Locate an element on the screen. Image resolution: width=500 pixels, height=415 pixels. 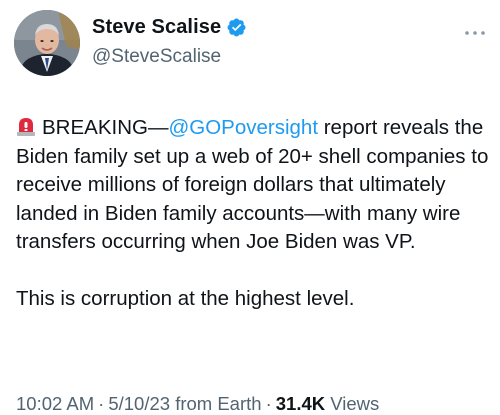
avatar is located at coordinates (47, 43).